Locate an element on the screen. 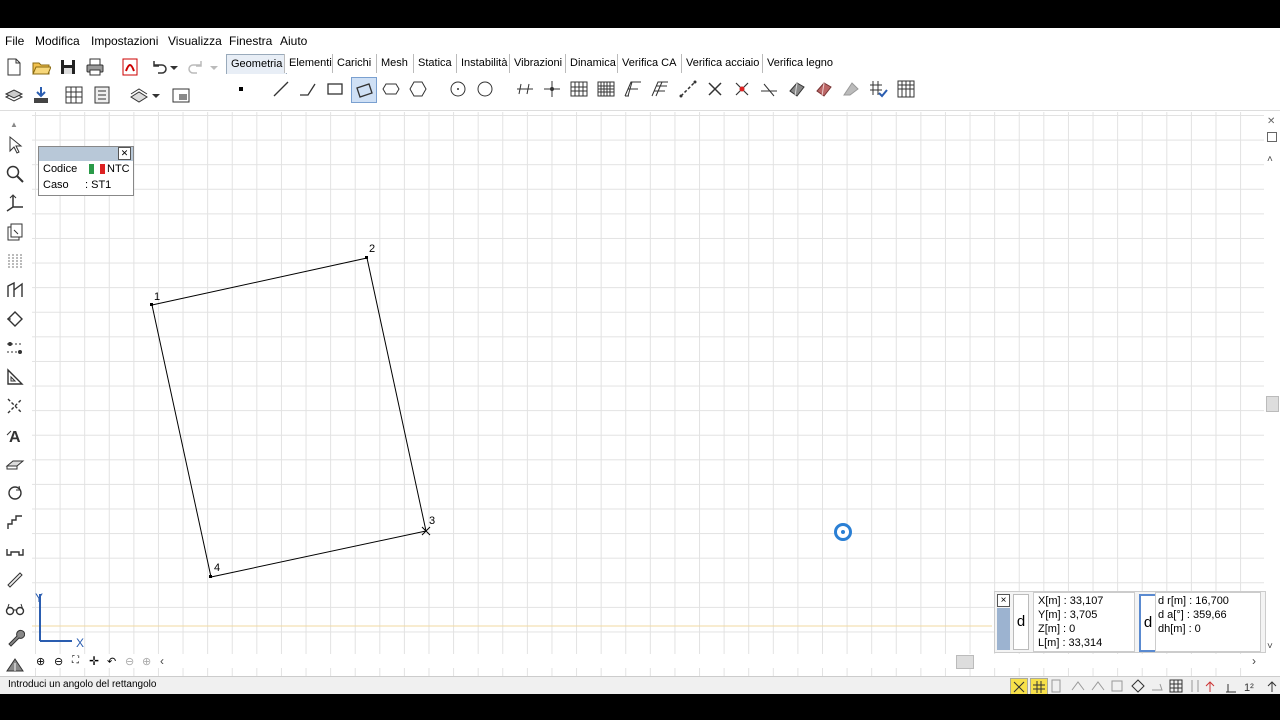  open-folder-icon is located at coordinates (41, 67).